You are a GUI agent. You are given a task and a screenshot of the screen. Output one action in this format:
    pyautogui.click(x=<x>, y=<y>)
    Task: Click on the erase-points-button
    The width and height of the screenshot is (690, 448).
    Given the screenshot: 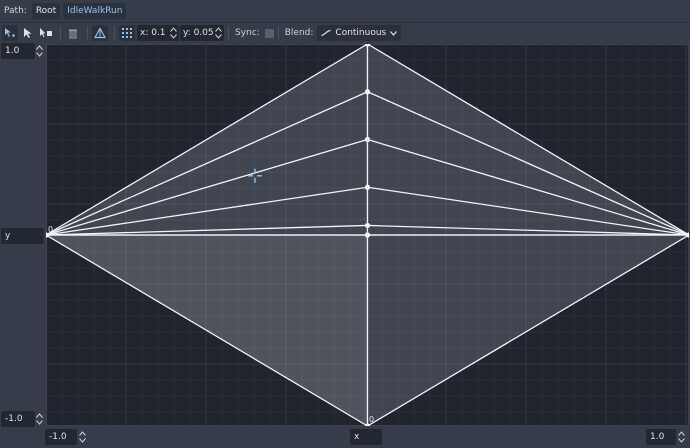 What is the action you would take?
    pyautogui.click(x=73, y=33)
    